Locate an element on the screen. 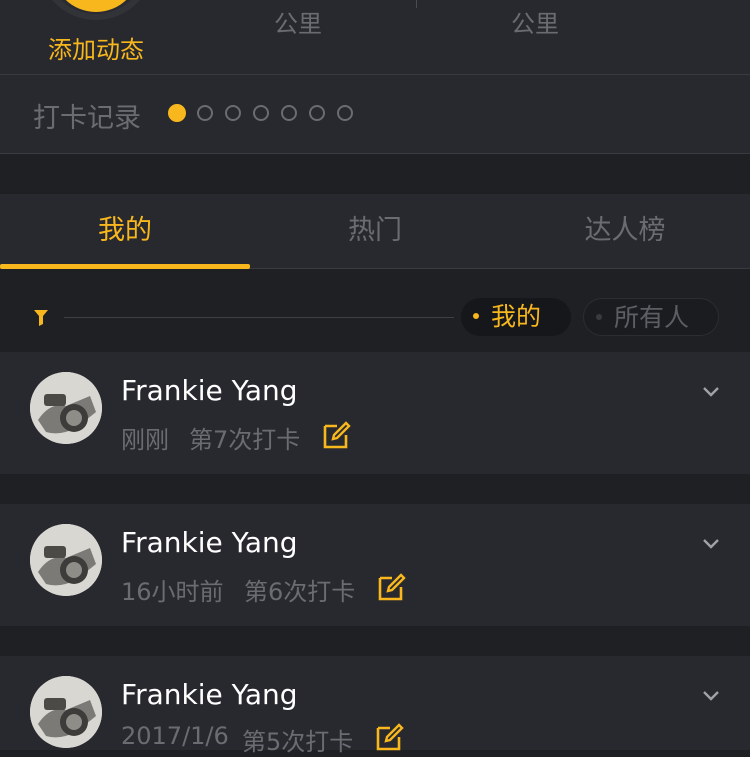 This screenshot has height=757, width=750. distance-unit-right: 公里 is located at coordinates (535, 24).